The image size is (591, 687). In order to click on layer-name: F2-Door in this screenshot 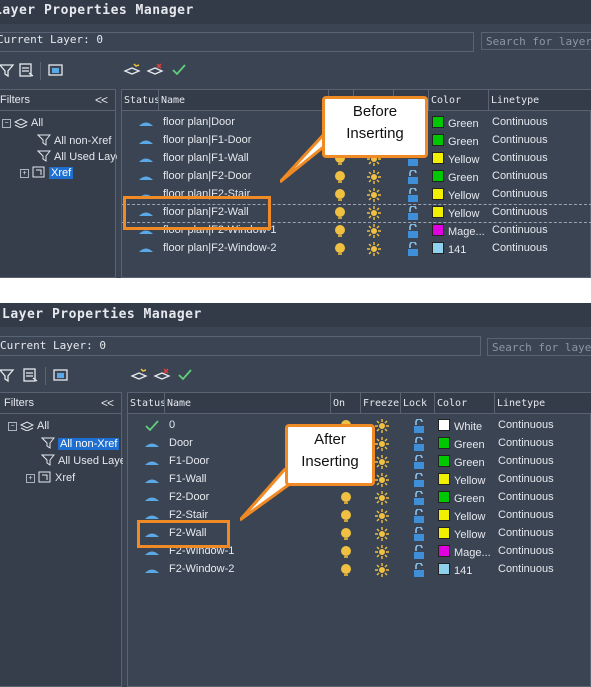, I will do `click(189, 497)`.